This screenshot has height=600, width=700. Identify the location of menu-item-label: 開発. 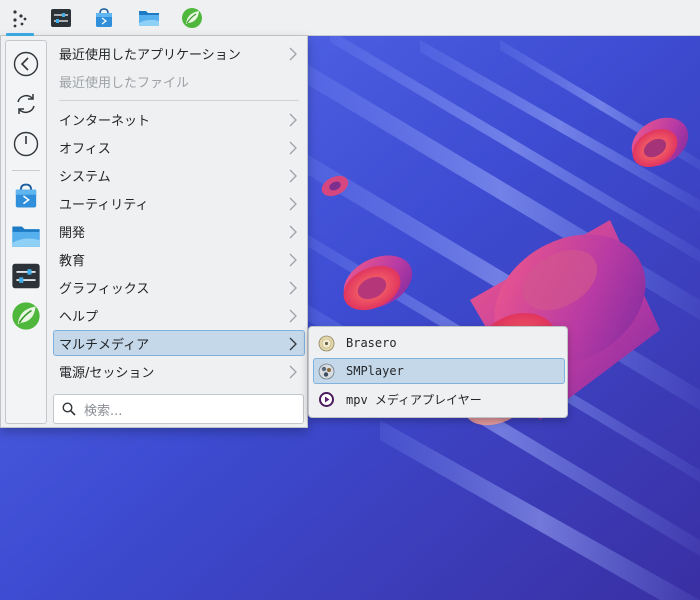
(72, 233).